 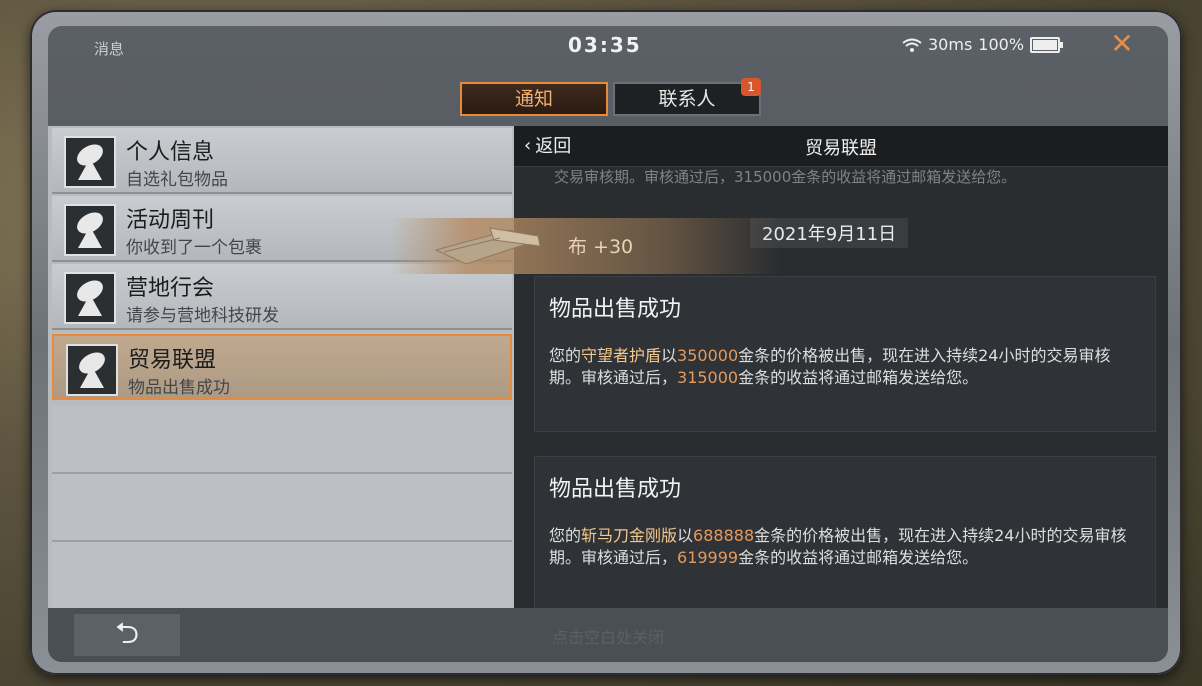 I want to click on tab-label: 联系人, so click(x=687, y=99).